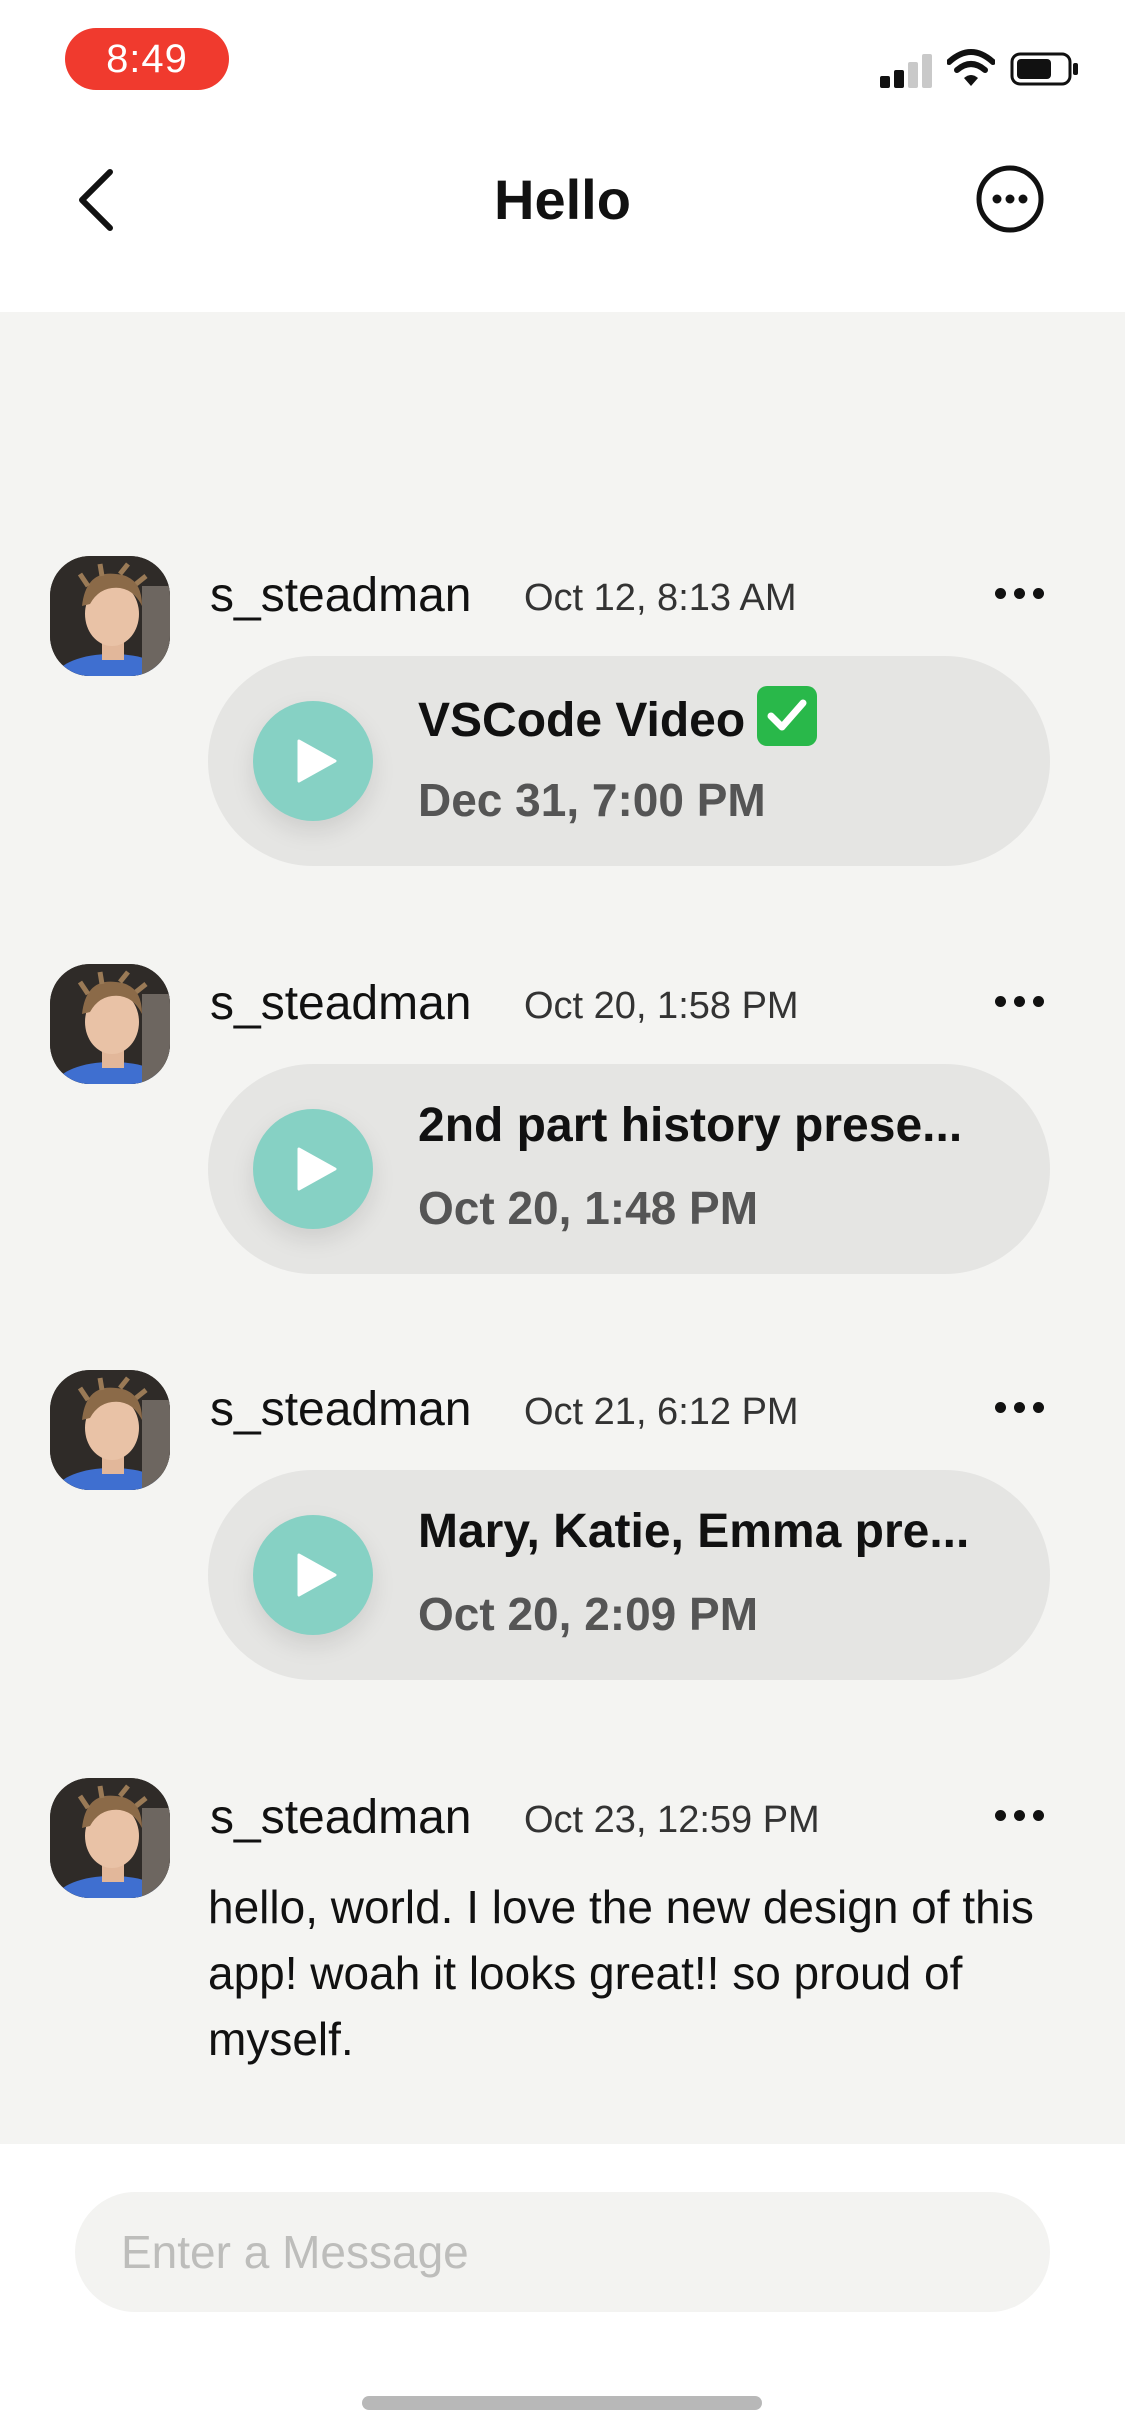 The image size is (1125, 2436). Describe the element at coordinates (592, 800) in the screenshot. I see `video-date: Dec 31, 7:00 PM` at that location.